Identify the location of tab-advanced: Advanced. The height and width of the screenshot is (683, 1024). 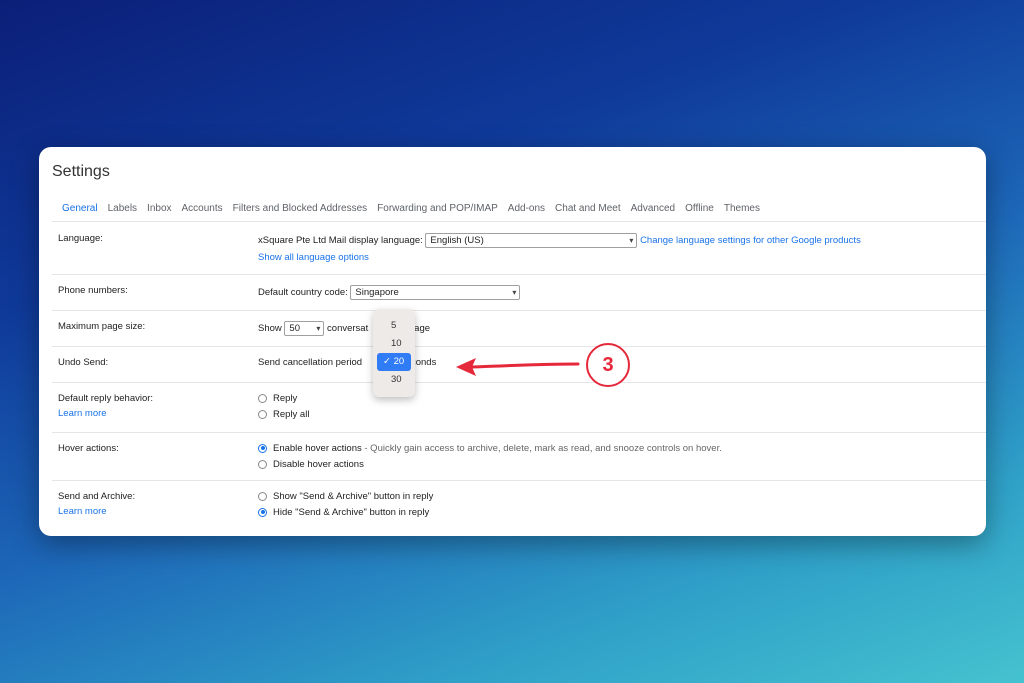
(653, 212).